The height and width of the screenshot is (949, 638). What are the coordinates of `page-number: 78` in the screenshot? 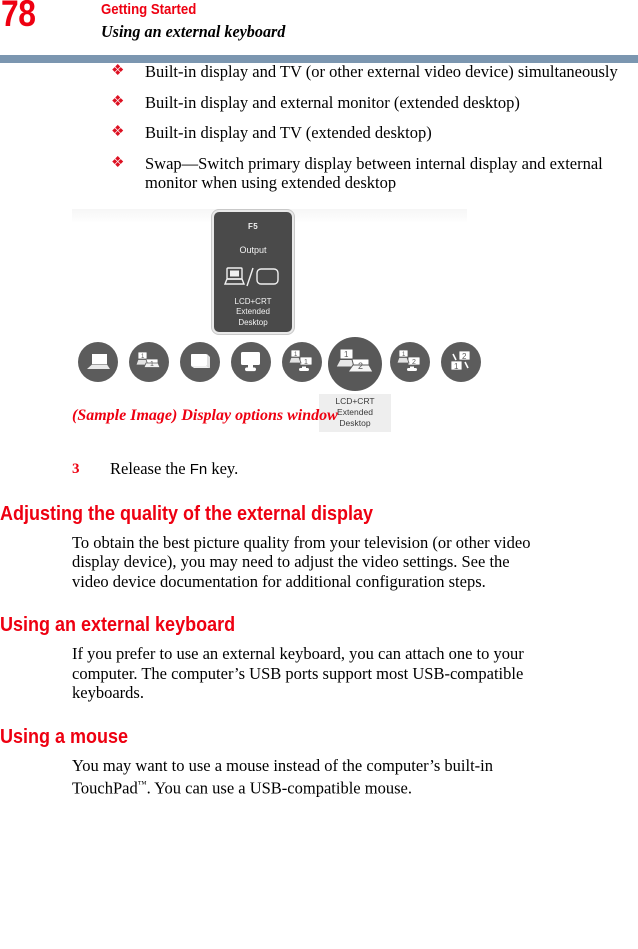 It's located at (18, 17).